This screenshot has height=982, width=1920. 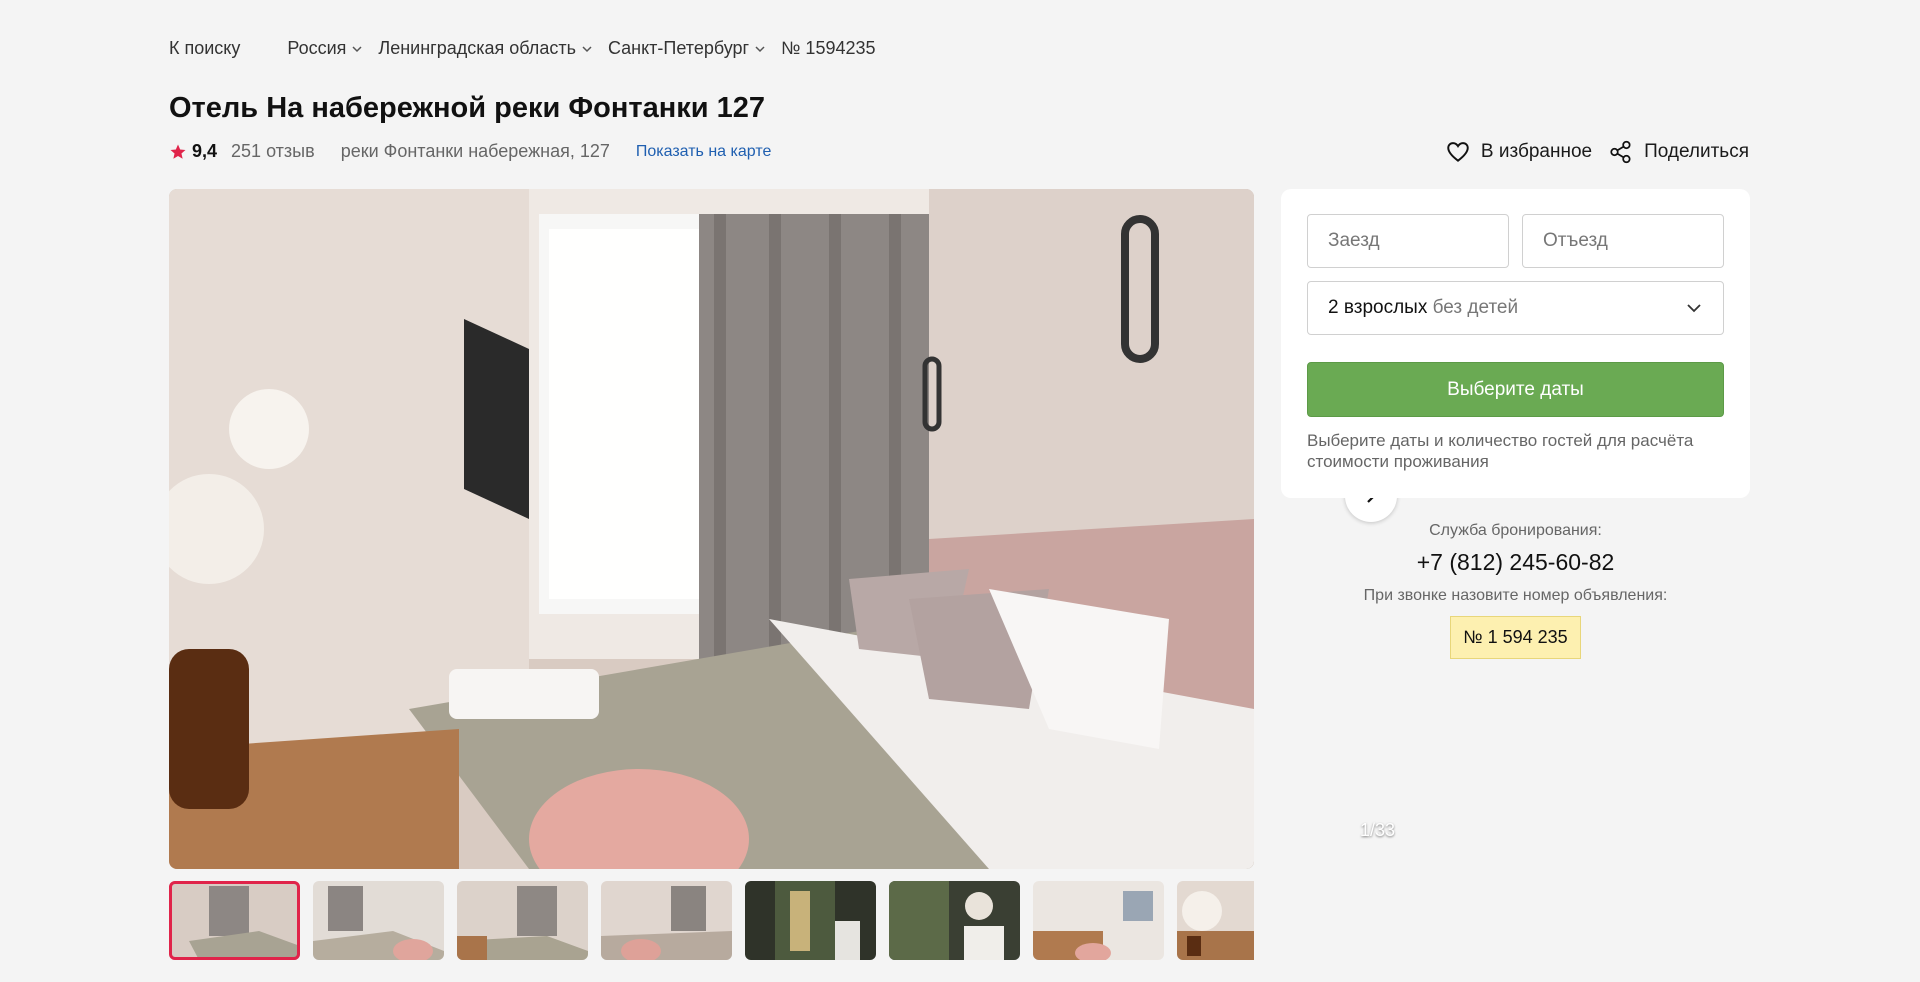 What do you see at coordinates (1378, 830) in the screenshot?
I see `gallery-counter: 1/33` at bounding box center [1378, 830].